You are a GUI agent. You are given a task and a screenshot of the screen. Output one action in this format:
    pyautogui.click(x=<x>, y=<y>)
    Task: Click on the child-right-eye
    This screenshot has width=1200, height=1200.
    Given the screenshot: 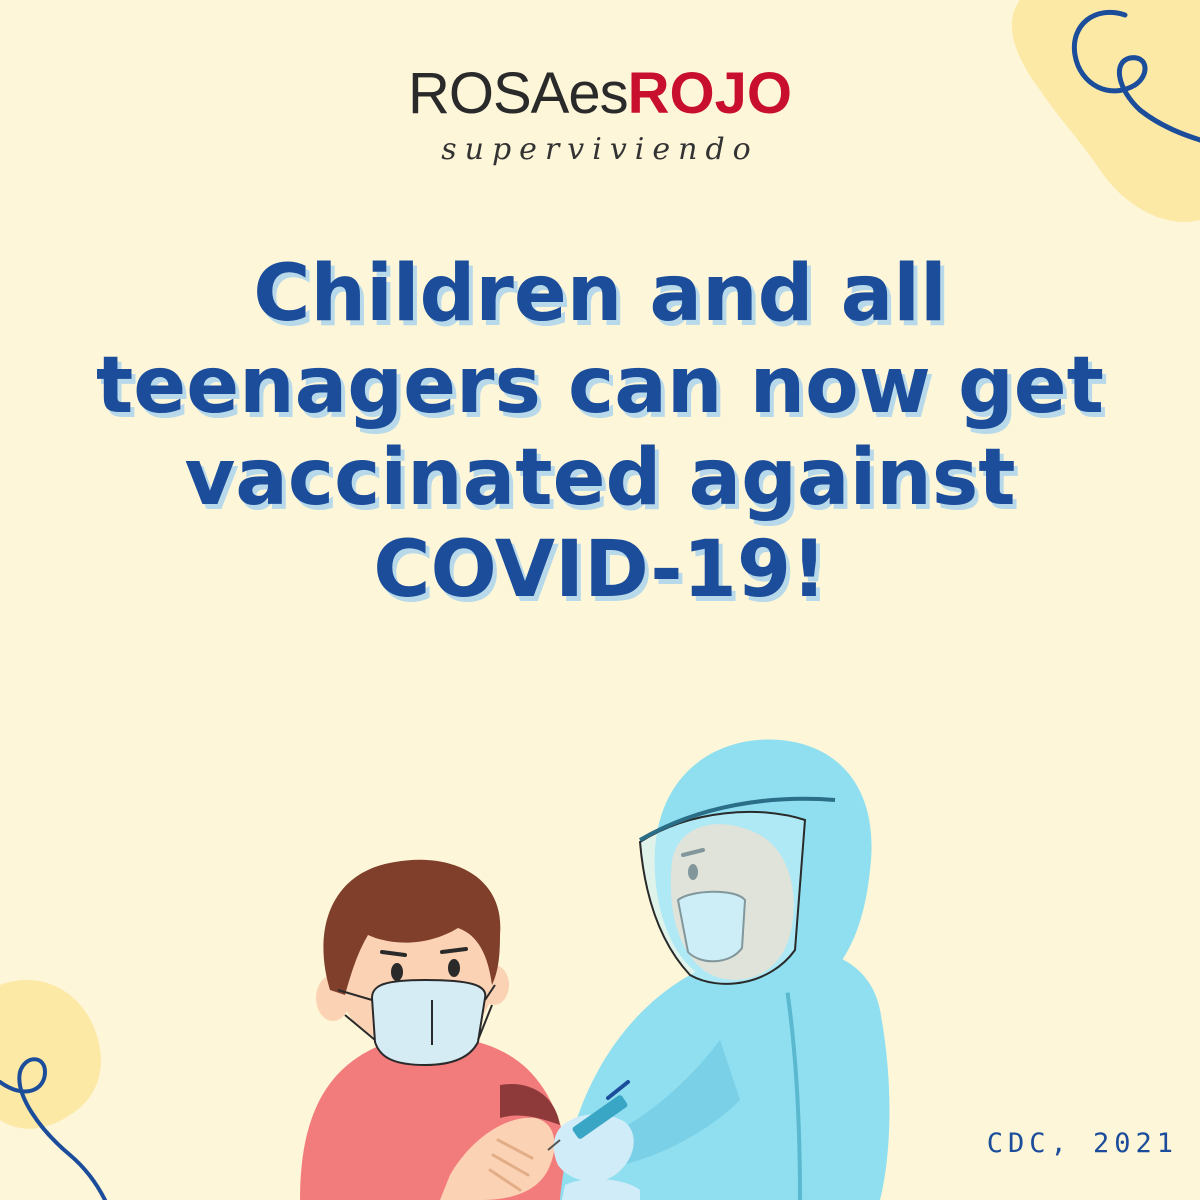 What is the action you would take?
    pyautogui.click(x=454, y=968)
    